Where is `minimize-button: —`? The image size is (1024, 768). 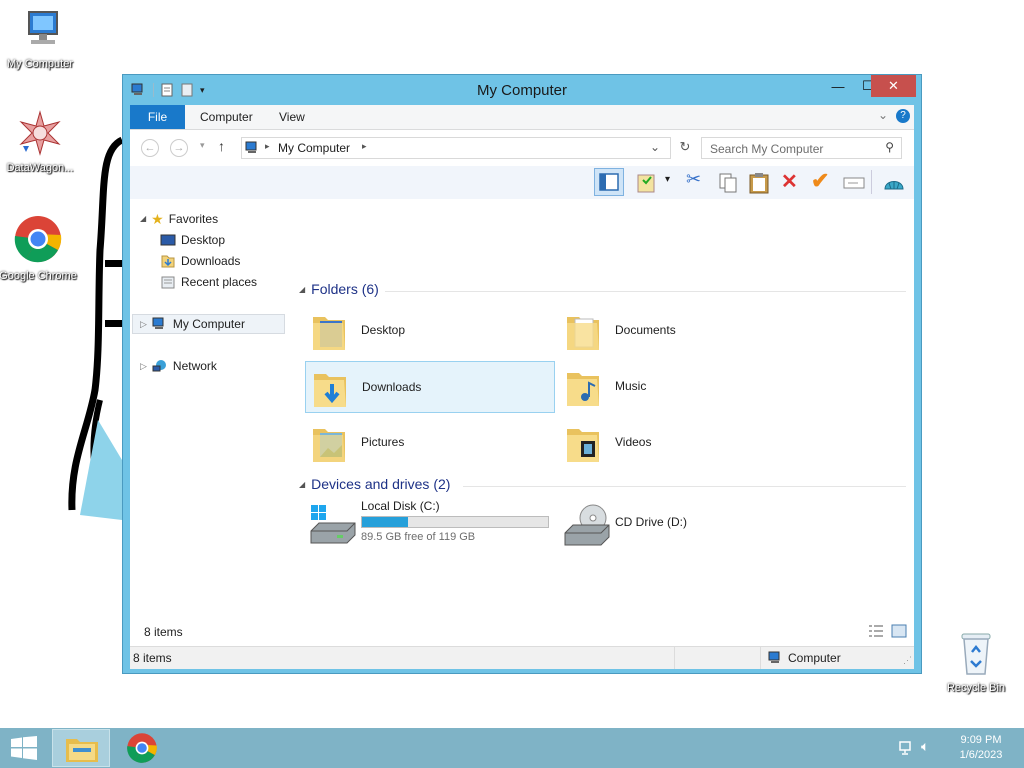 minimize-button: — is located at coordinates (838, 86).